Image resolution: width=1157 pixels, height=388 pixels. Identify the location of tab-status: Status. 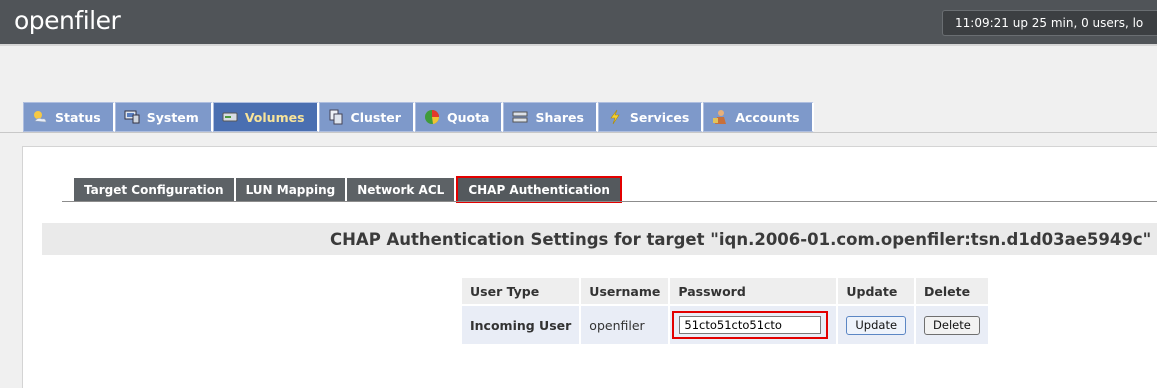
(69, 117).